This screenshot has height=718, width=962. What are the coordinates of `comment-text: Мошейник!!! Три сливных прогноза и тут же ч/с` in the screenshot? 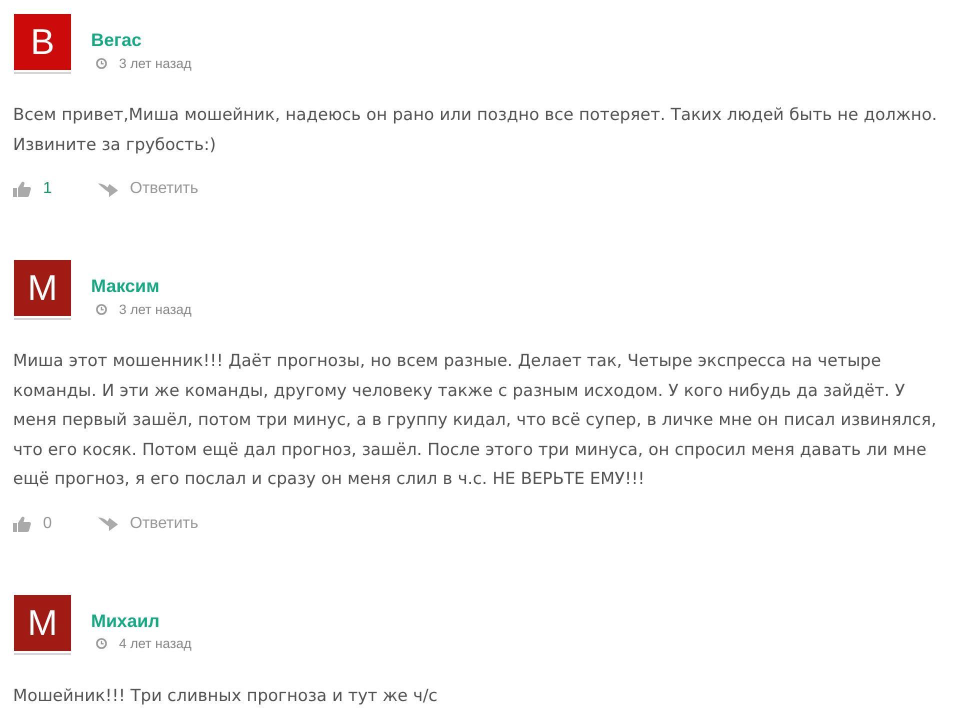 It's located at (226, 695).